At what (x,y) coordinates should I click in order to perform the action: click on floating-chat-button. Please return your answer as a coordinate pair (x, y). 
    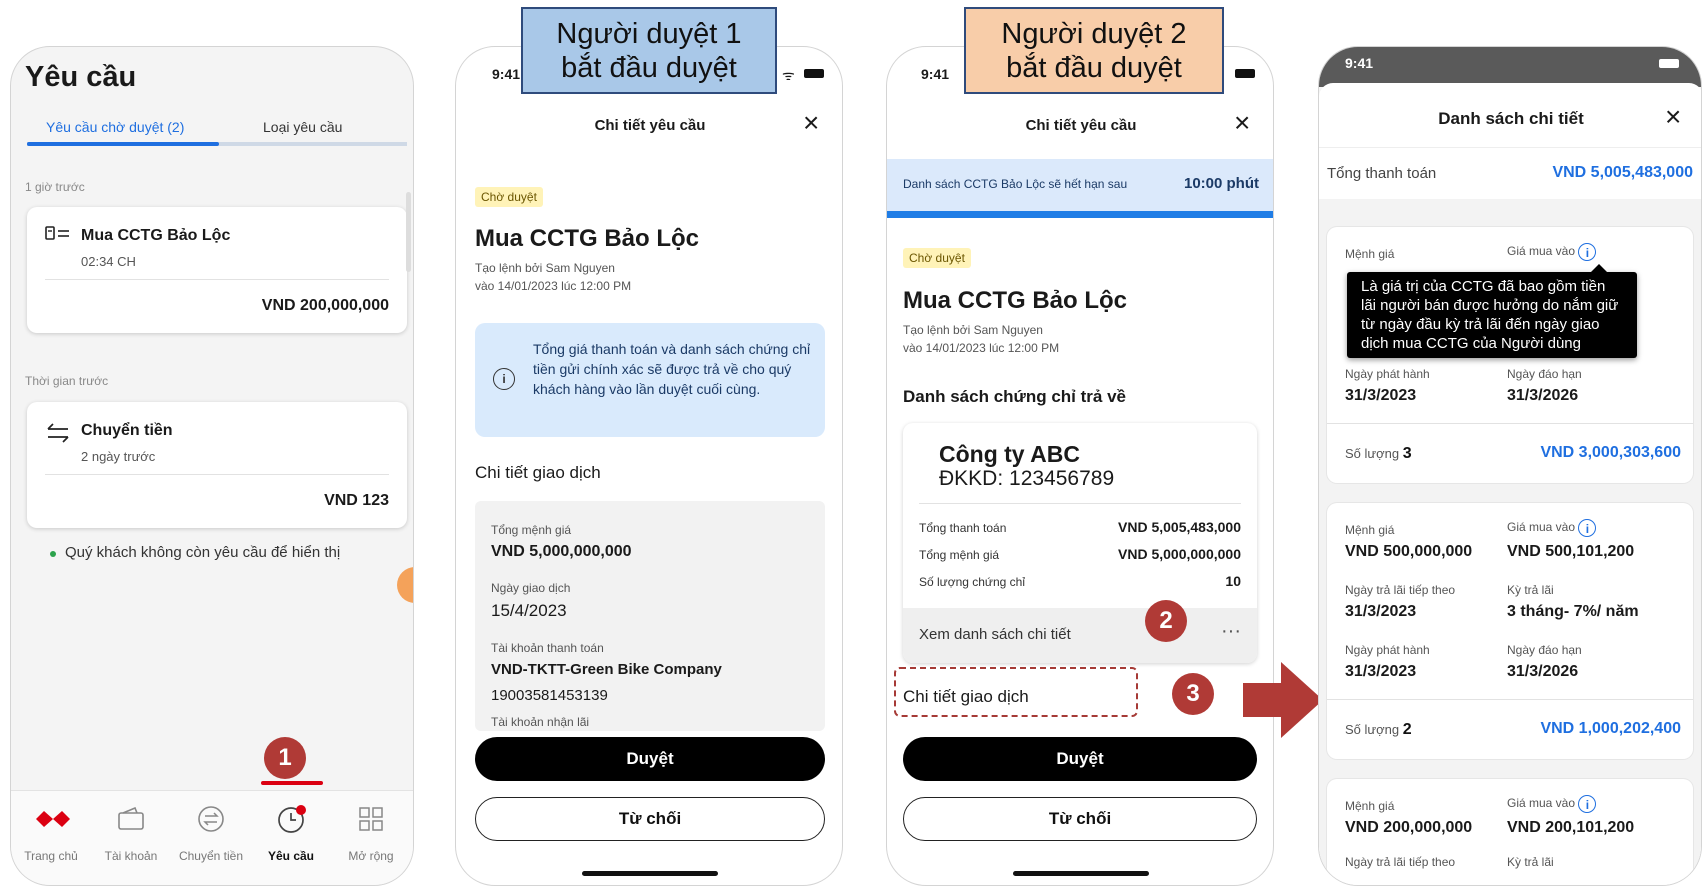
    Looking at the image, I should click on (405, 585).